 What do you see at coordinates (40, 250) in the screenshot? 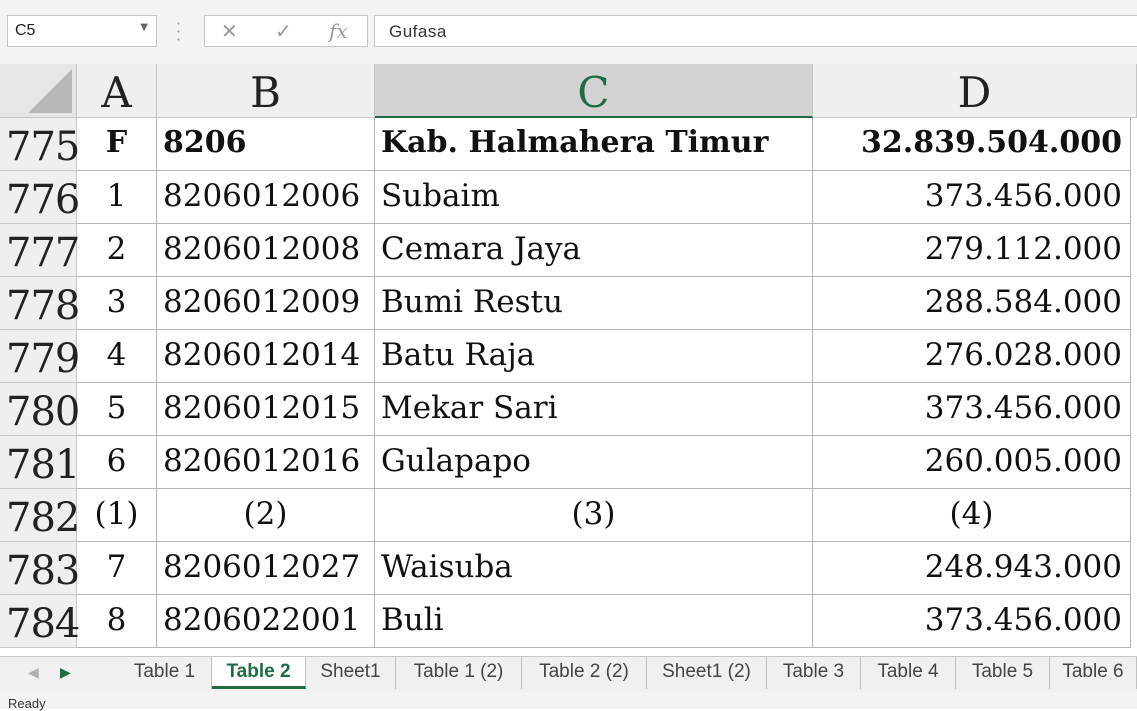
I see `row-header: 777` at bounding box center [40, 250].